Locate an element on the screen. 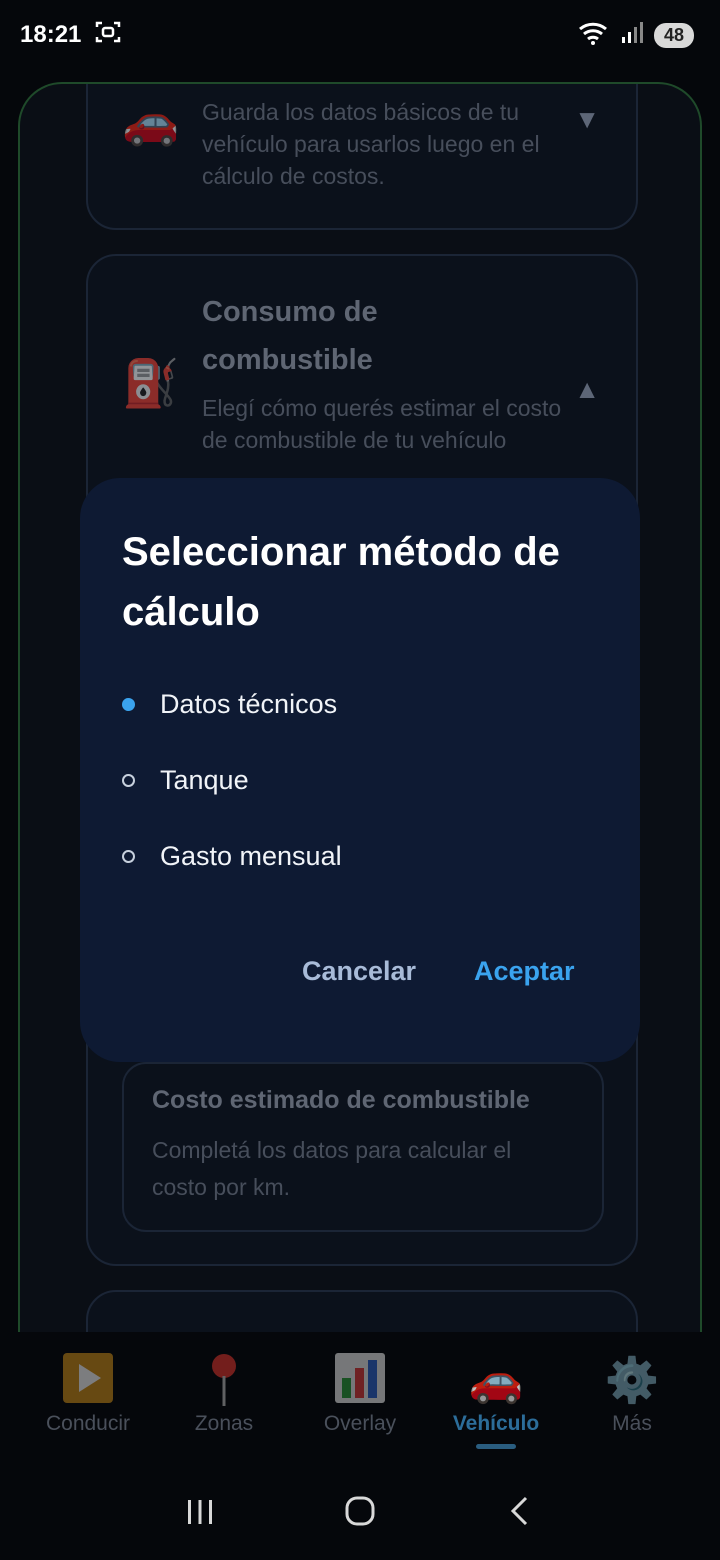 The width and height of the screenshot is (720, 1560). nav-item-zonas: Zonas is located at coordinates (224, 1397).